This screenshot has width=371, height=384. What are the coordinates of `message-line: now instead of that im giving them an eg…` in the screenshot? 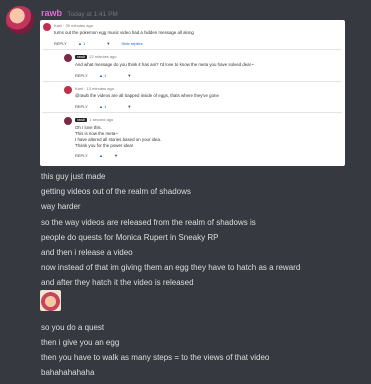 It's located at (171, 267).